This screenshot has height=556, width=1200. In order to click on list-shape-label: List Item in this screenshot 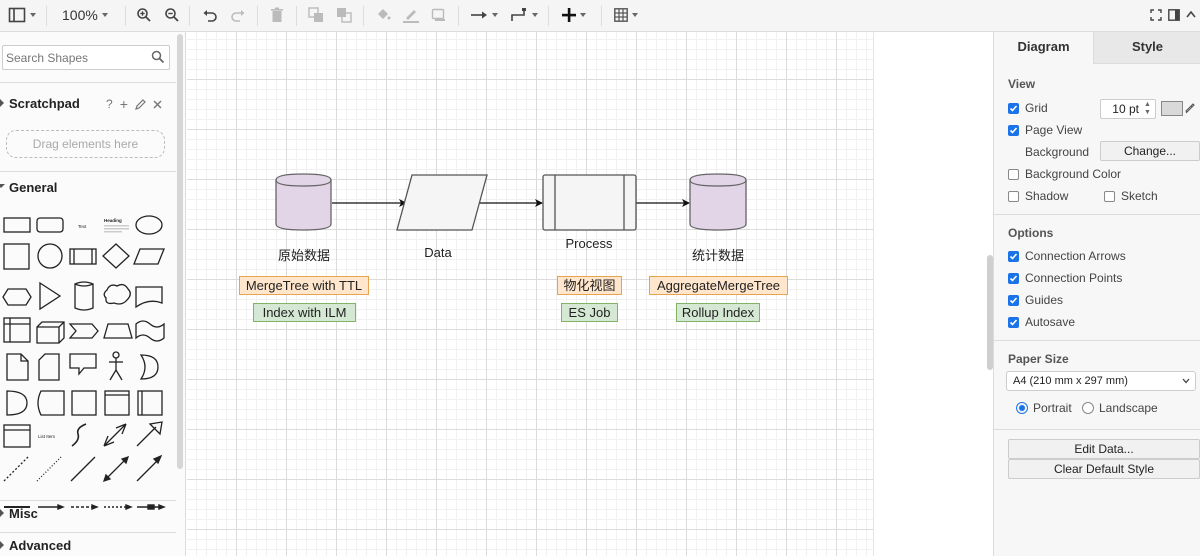, I will do `click(46, 436)`.